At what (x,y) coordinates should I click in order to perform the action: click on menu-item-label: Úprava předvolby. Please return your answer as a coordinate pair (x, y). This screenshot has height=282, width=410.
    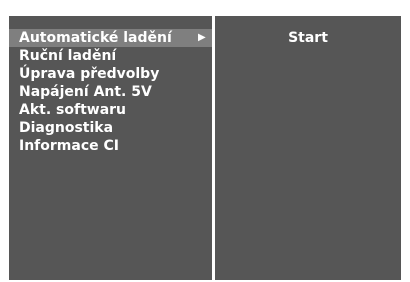
    Looking at the image, I should click on (89, 74).